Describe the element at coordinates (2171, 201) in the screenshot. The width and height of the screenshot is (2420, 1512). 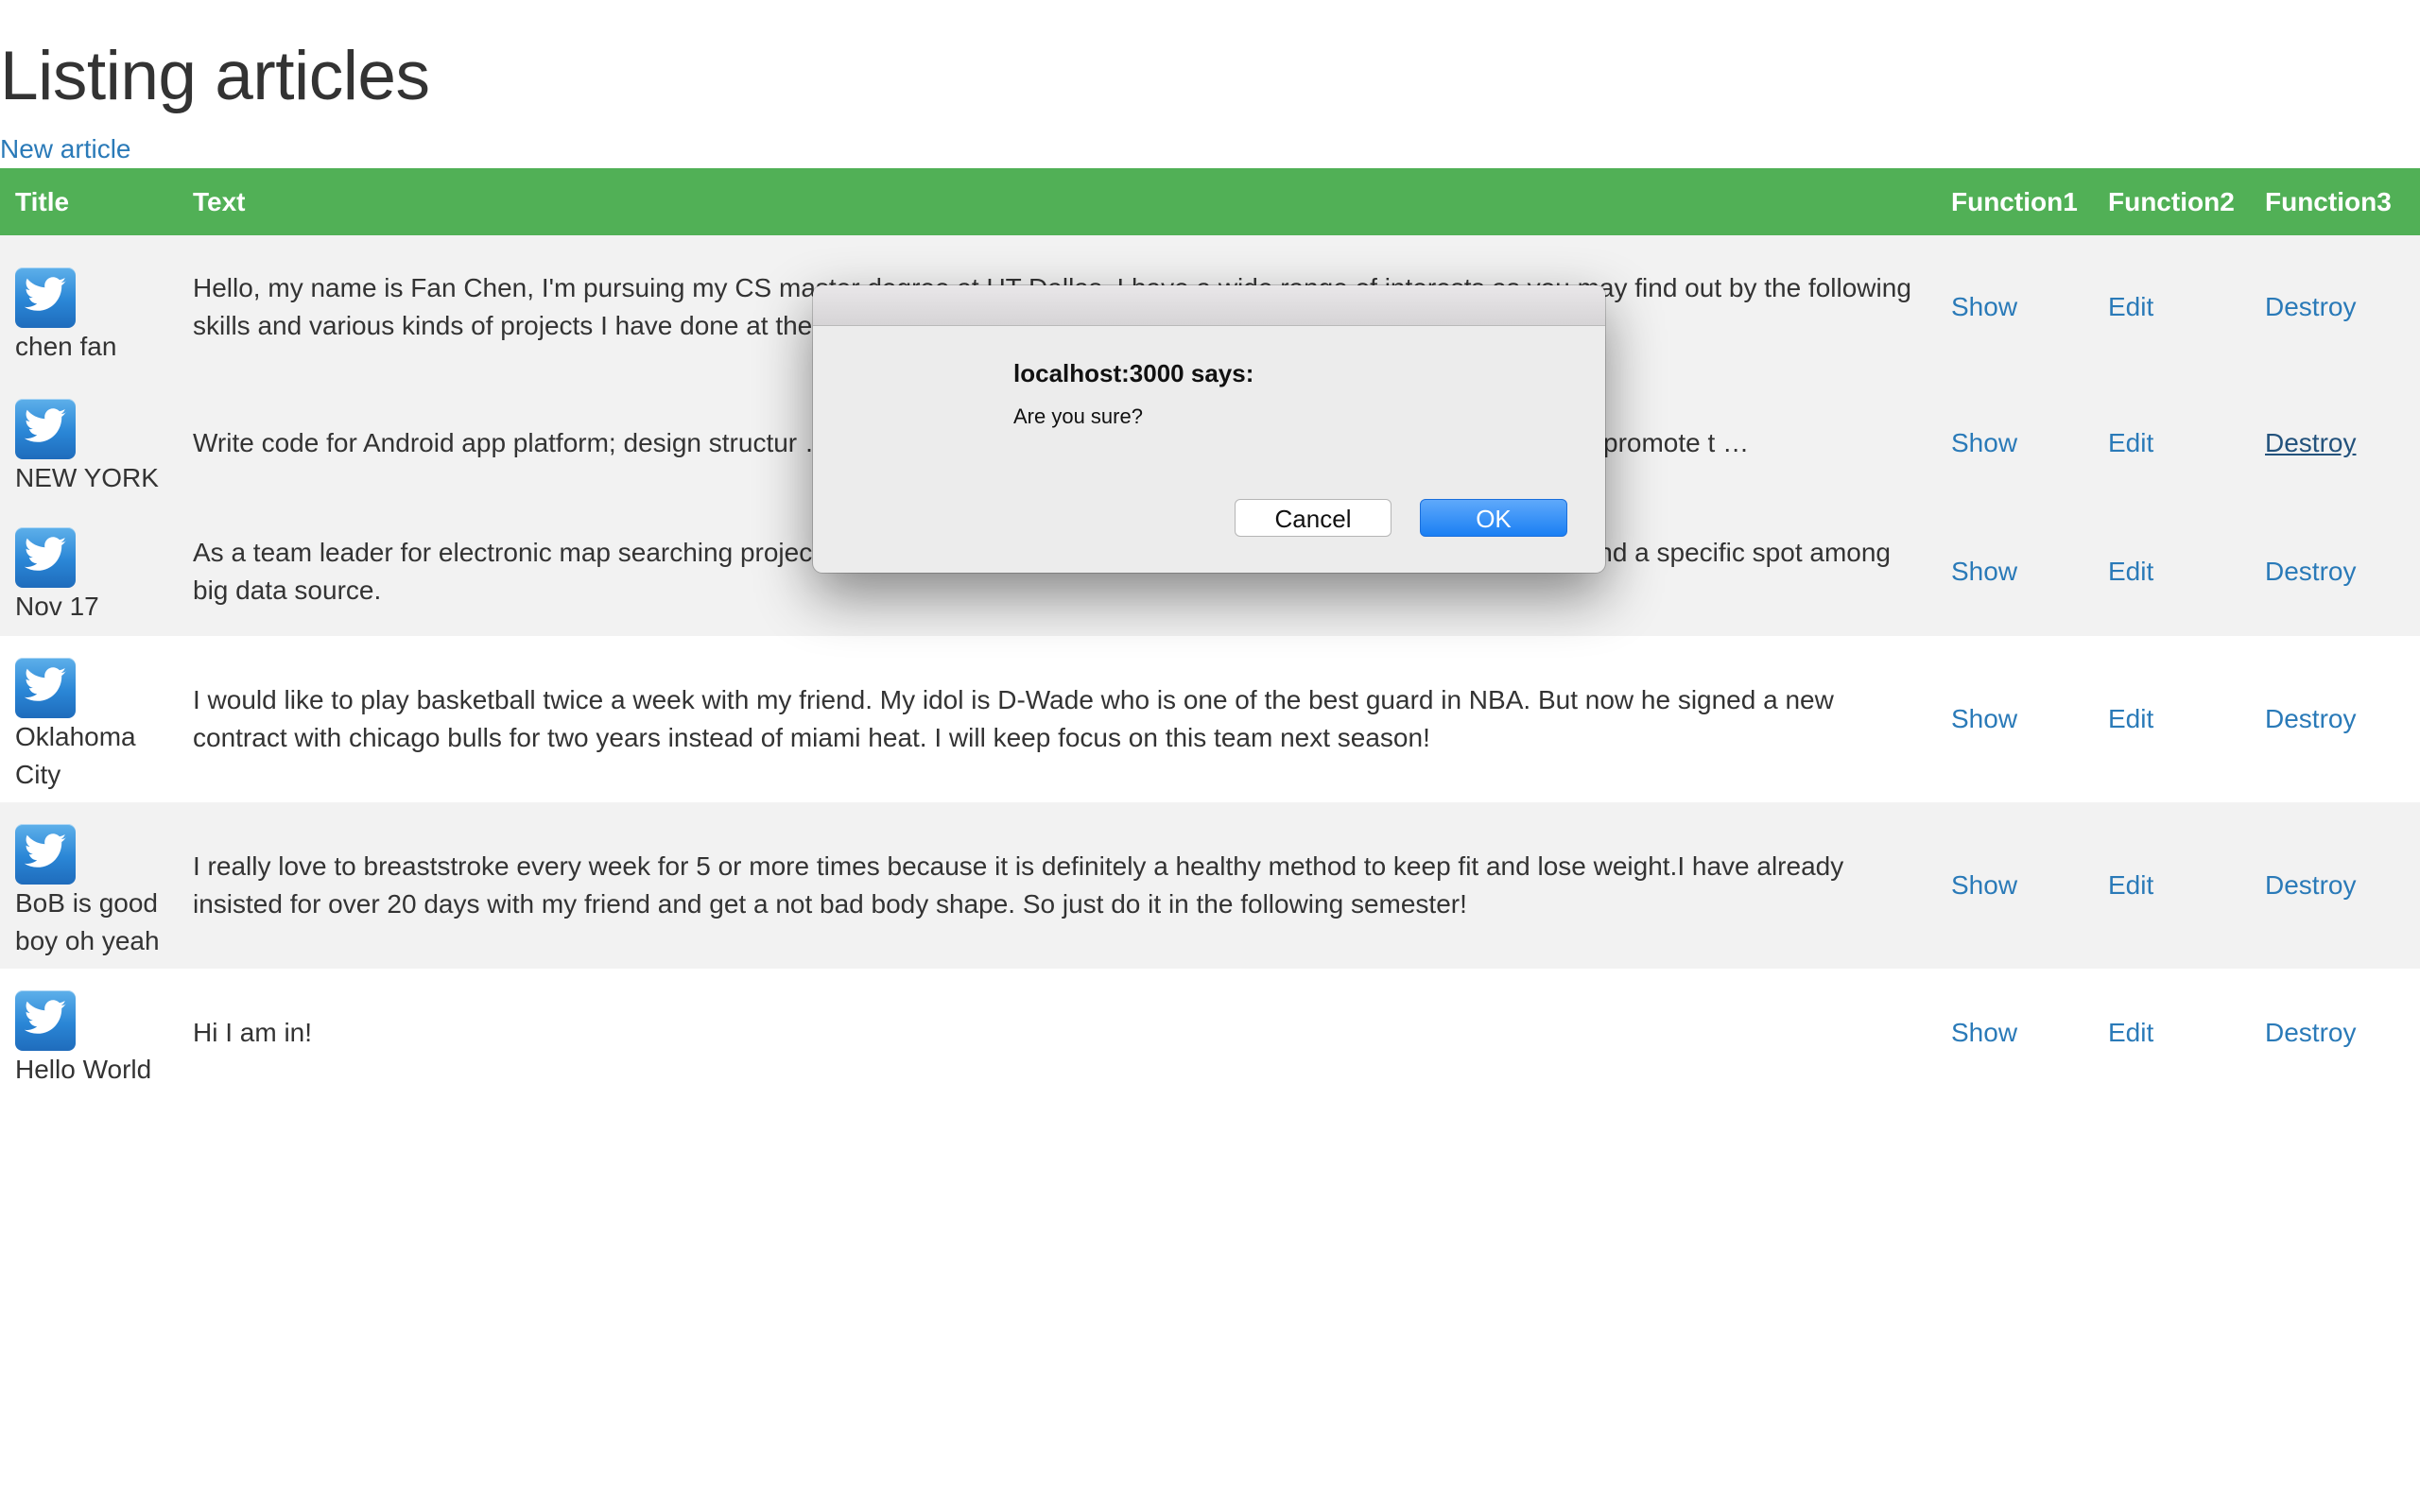
I see `column-header-function2: Function2` at that location.